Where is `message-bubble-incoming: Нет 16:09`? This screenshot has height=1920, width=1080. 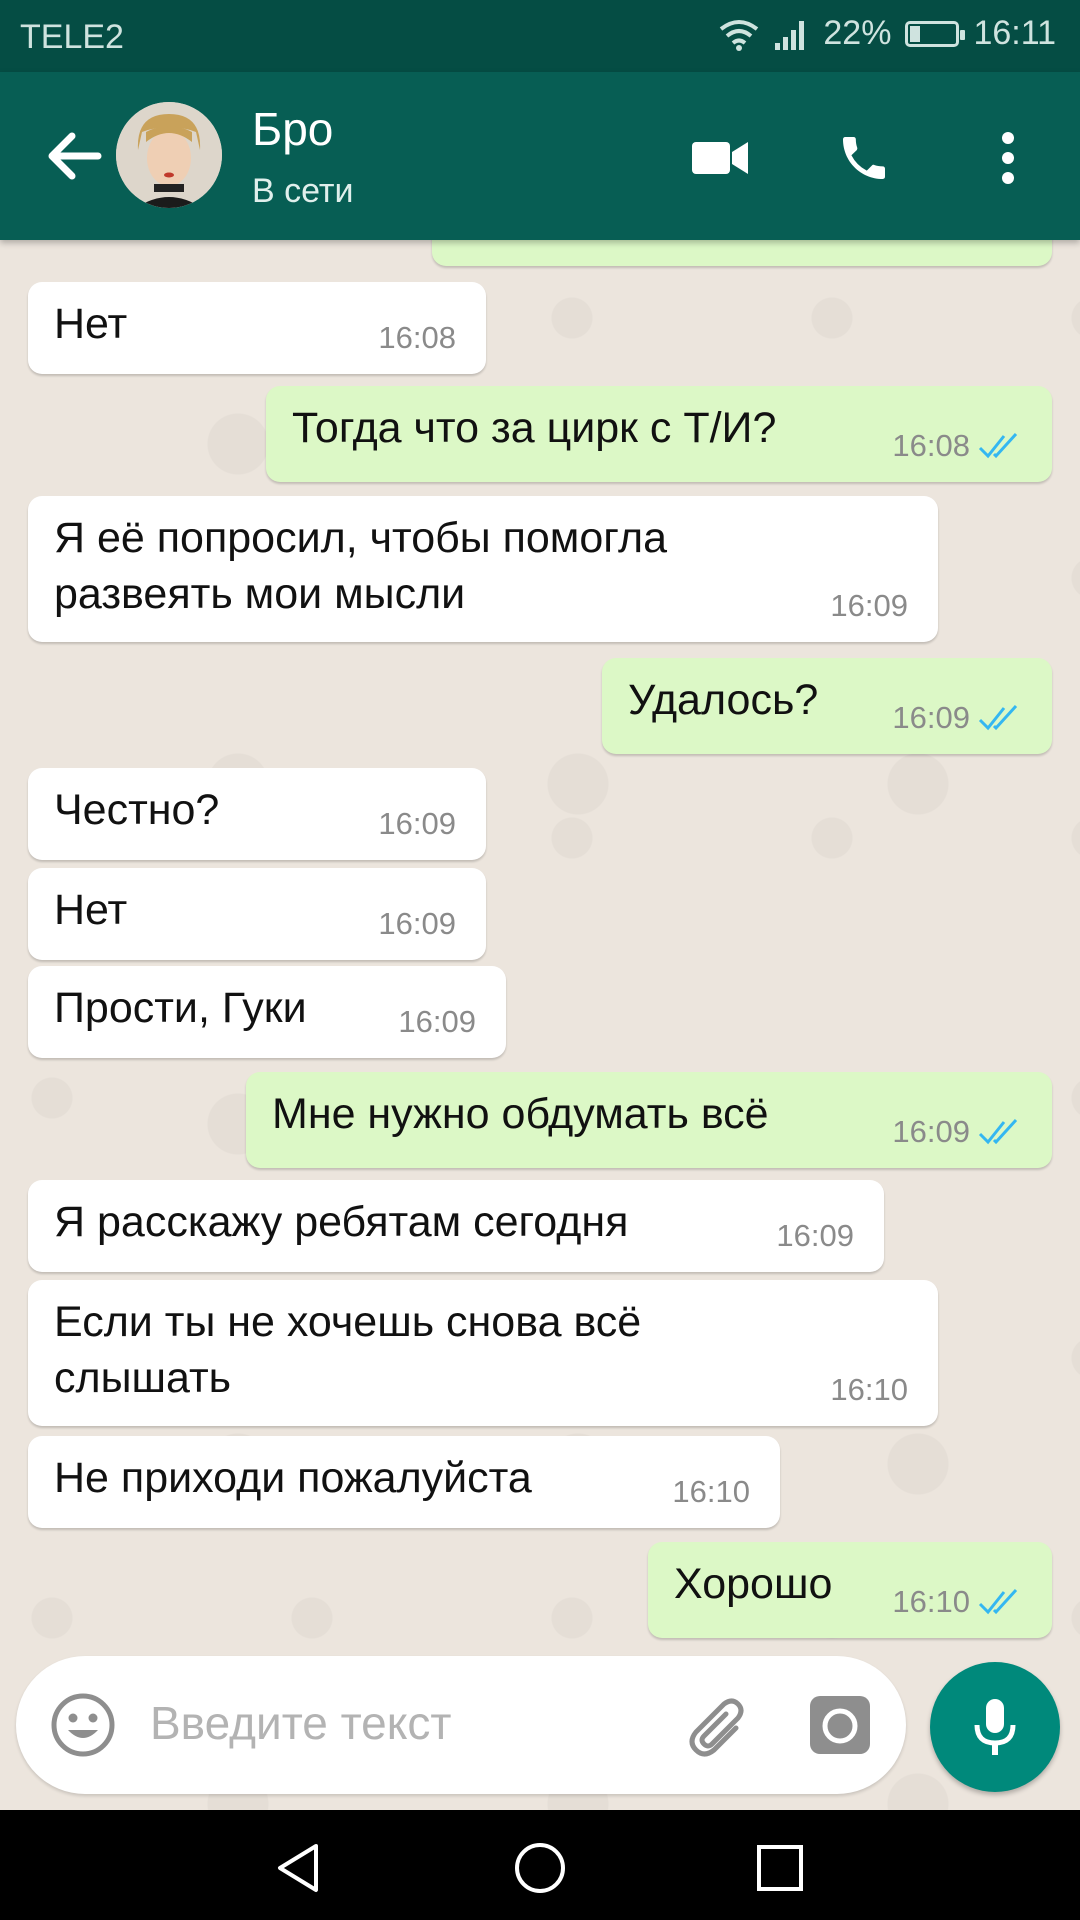
message-bubble-incoming: Нет 16:09 is located at coordinates (257, 914).